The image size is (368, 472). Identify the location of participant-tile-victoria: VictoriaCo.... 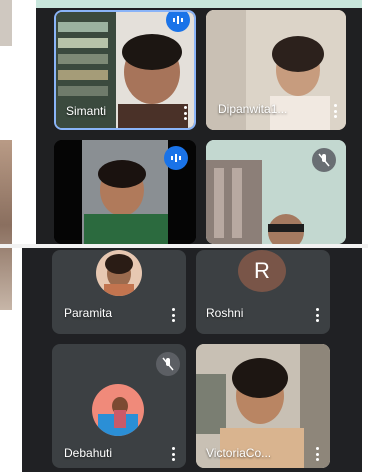
(263, 406).